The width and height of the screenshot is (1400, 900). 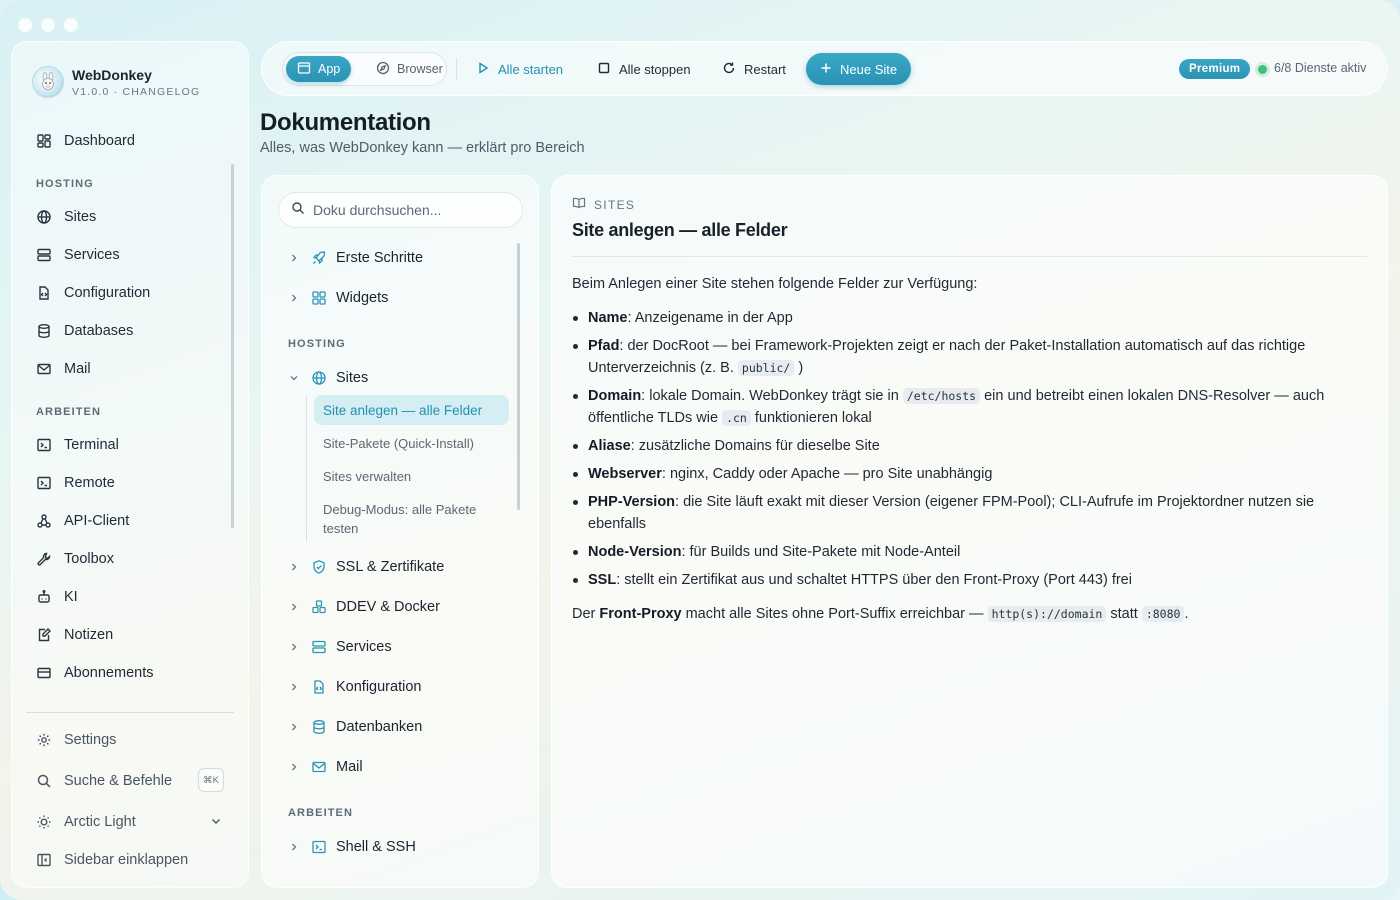 I want to click on sidebar-item-dashboard: Dashboard, so click(x=85, y=141).